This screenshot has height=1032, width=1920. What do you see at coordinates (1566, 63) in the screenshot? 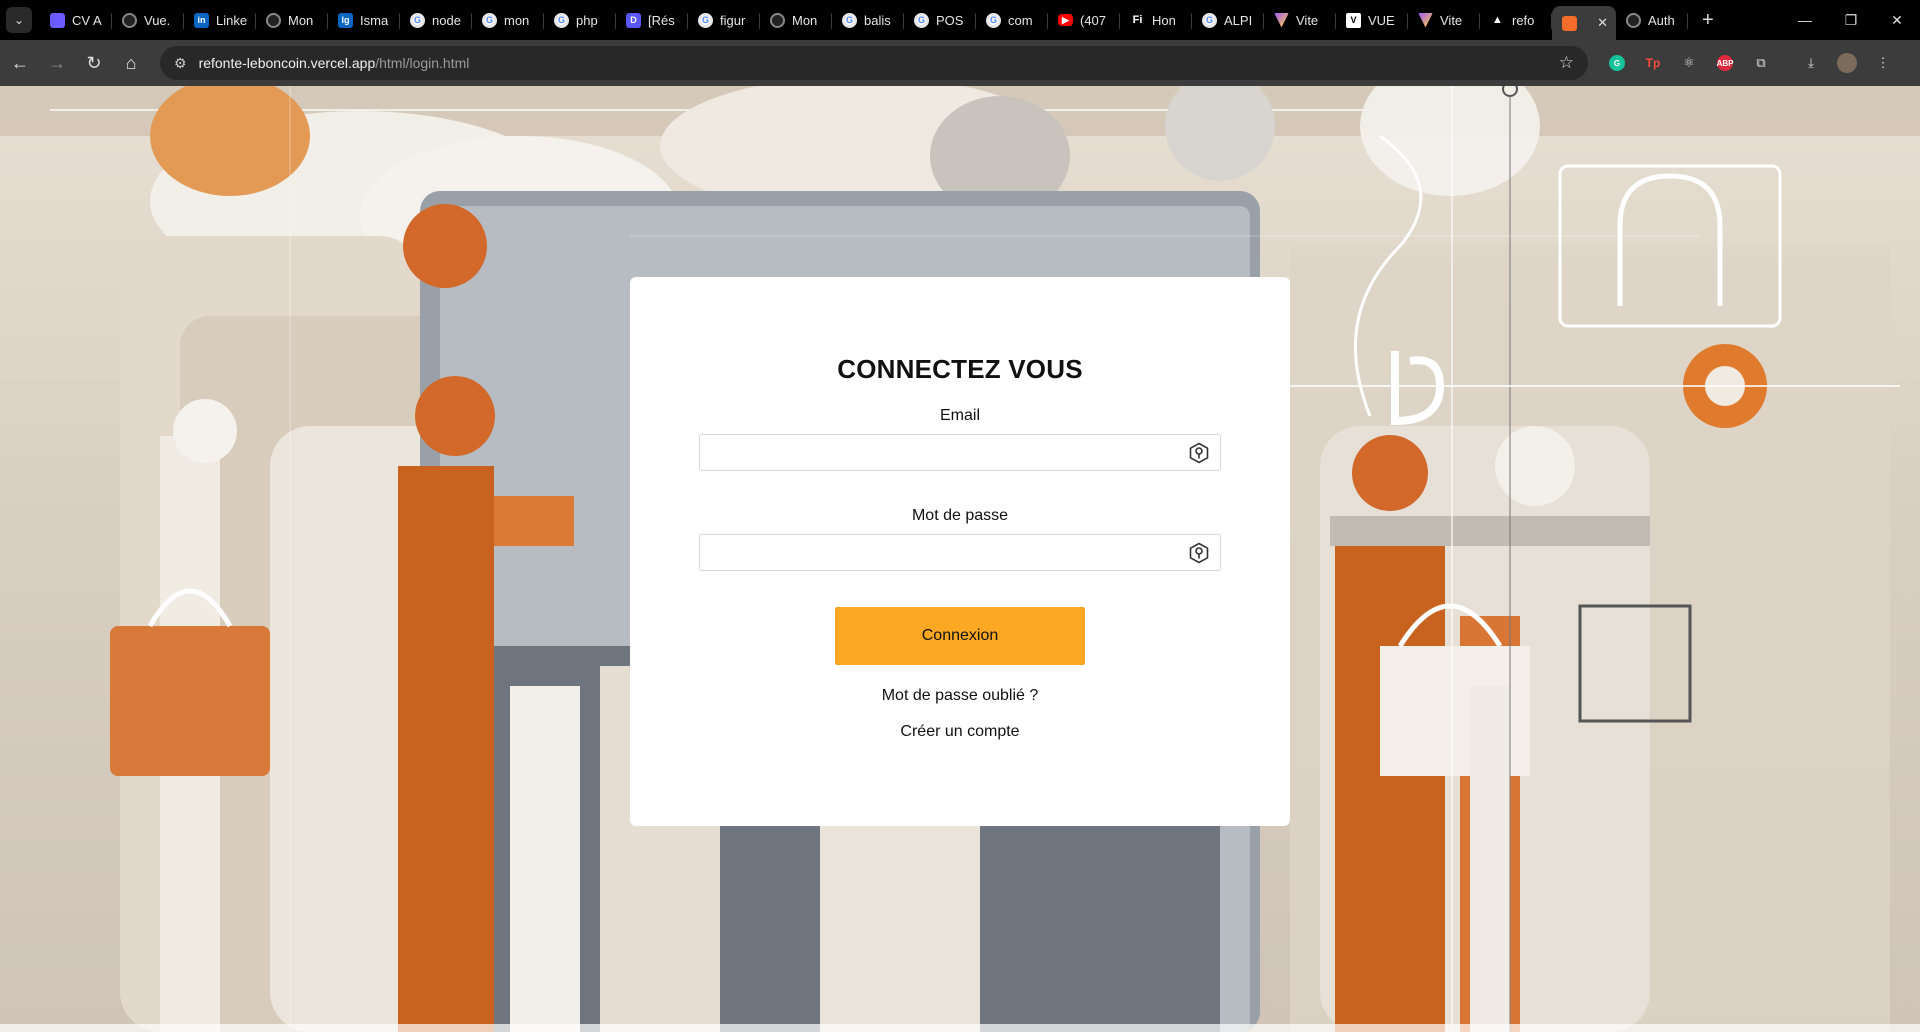
I see `bookmark-star-icon: ☆` at bounding box center [1566, 63].